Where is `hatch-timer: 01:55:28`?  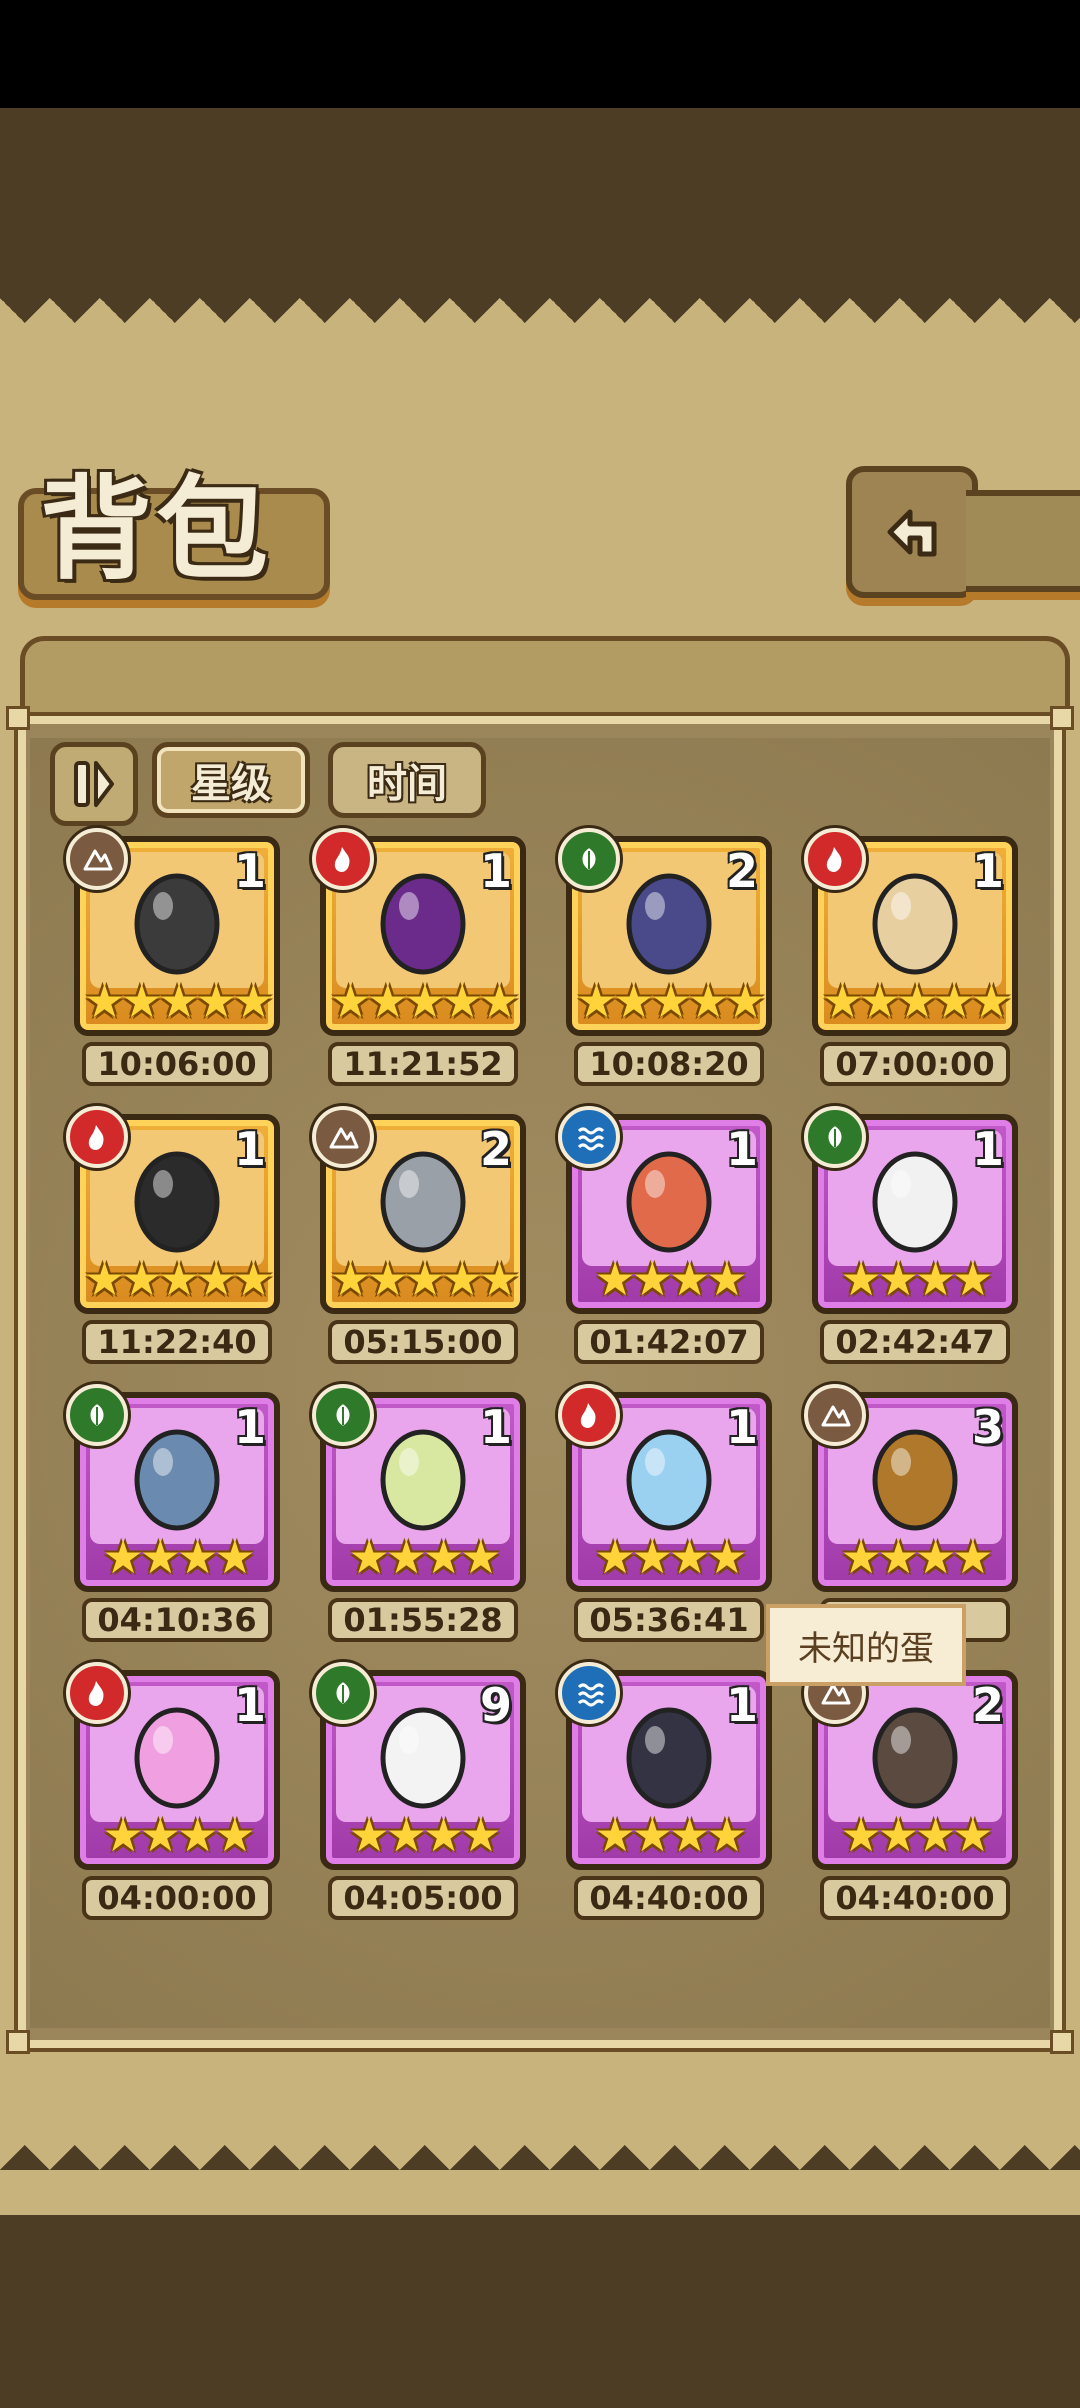
hatch-timer: 01:55:28 is located at coordinates (423, 1620).